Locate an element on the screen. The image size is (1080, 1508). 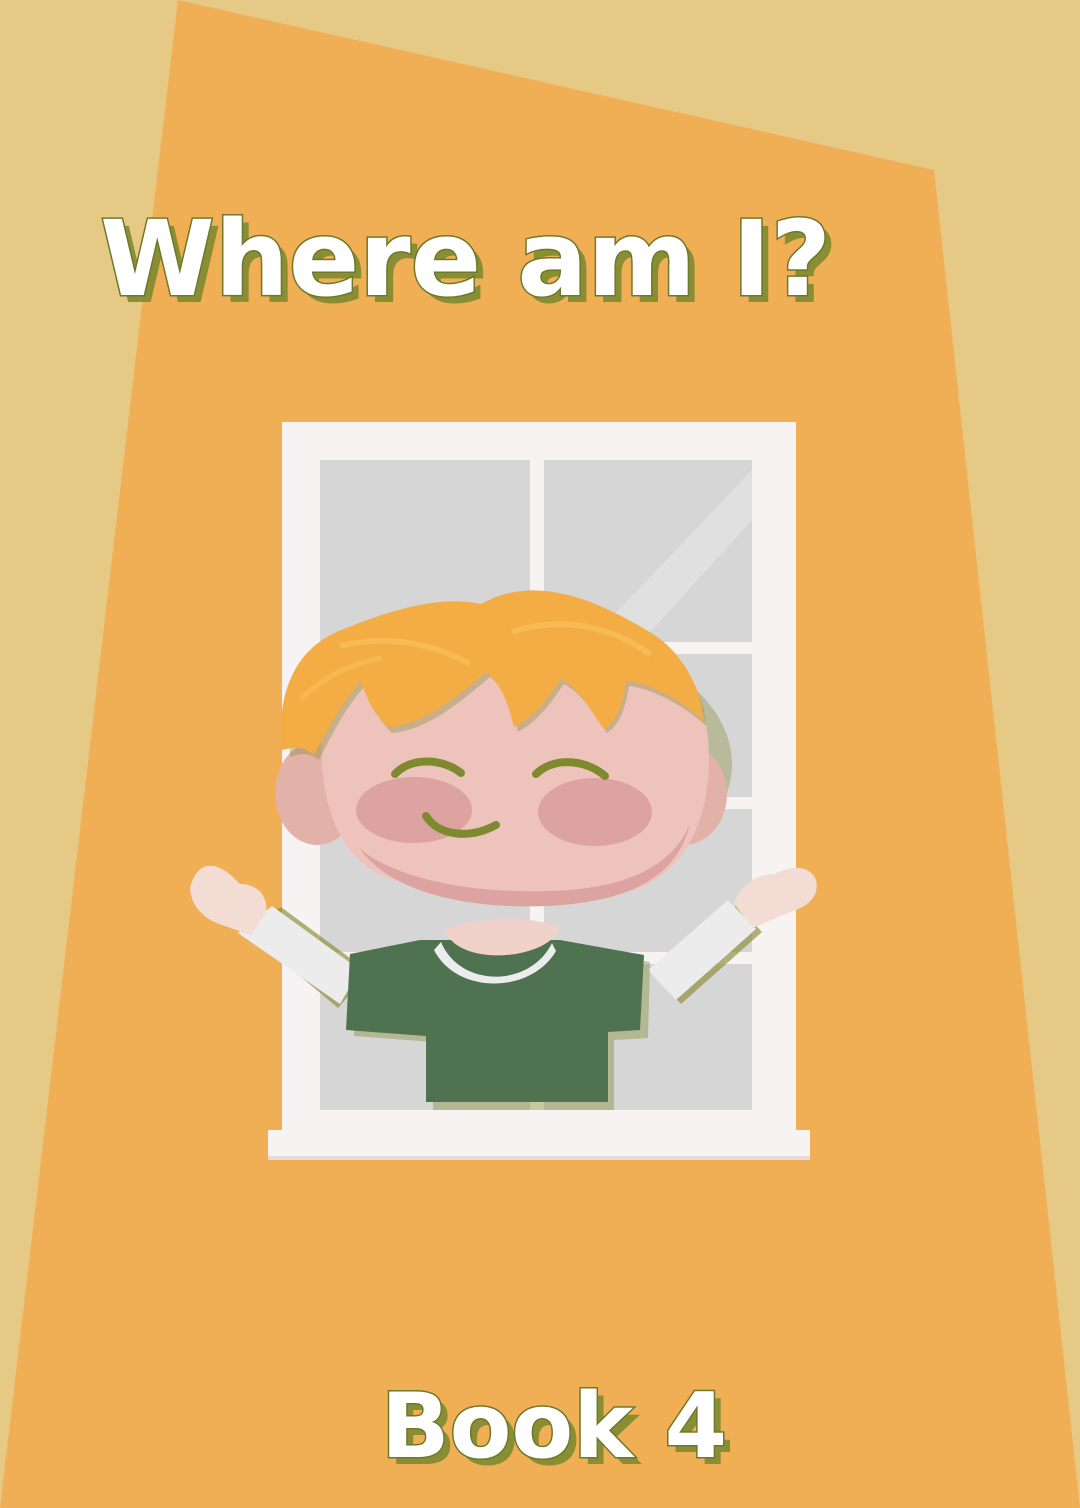
window-sill is located at coordinates (539, 1145).